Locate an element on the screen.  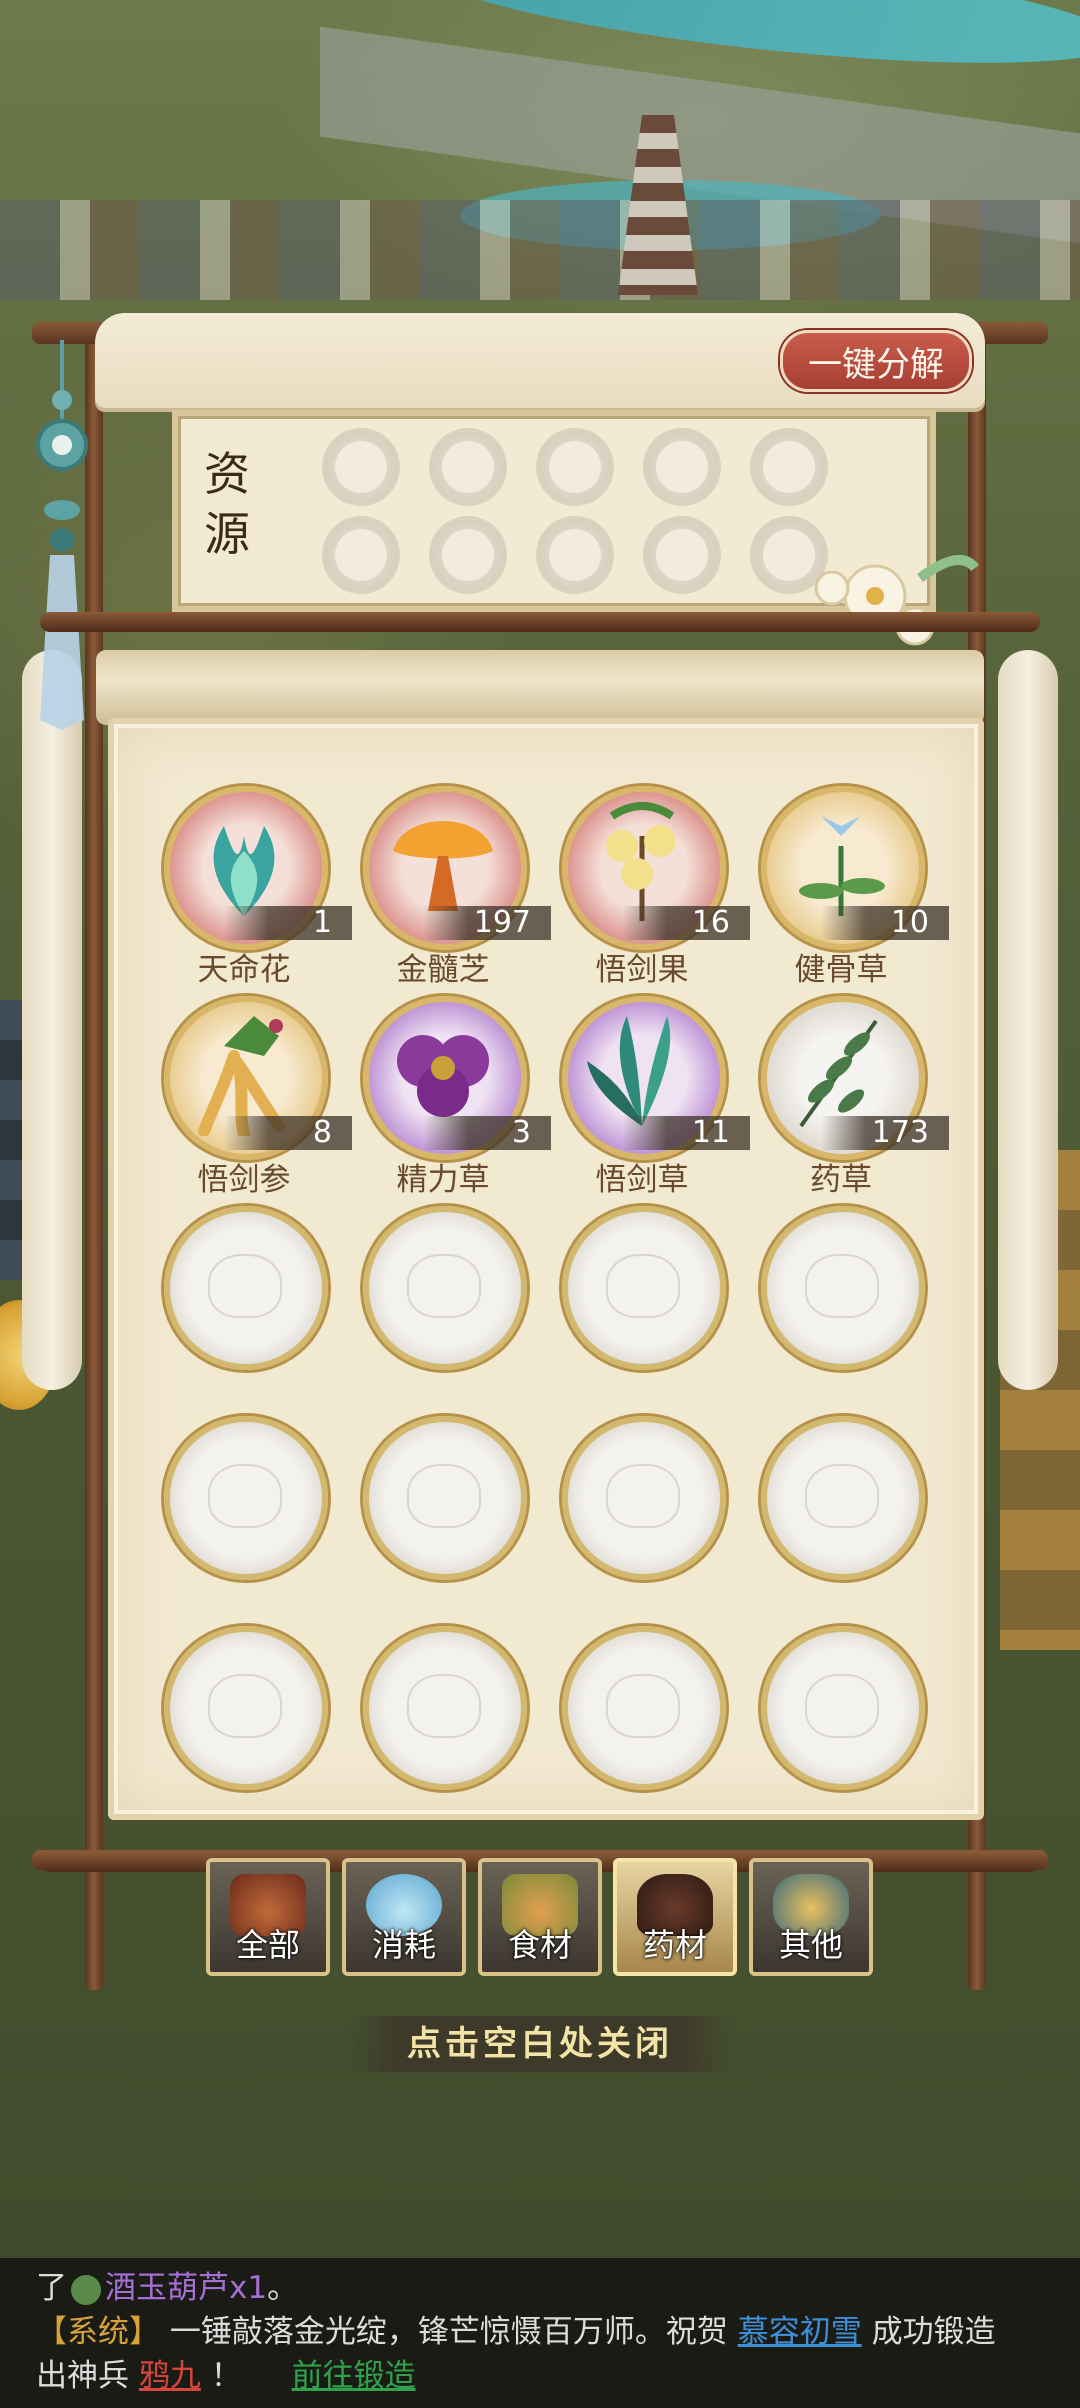
item-name: 悟剑参 is located at coordinates (244, 1180).